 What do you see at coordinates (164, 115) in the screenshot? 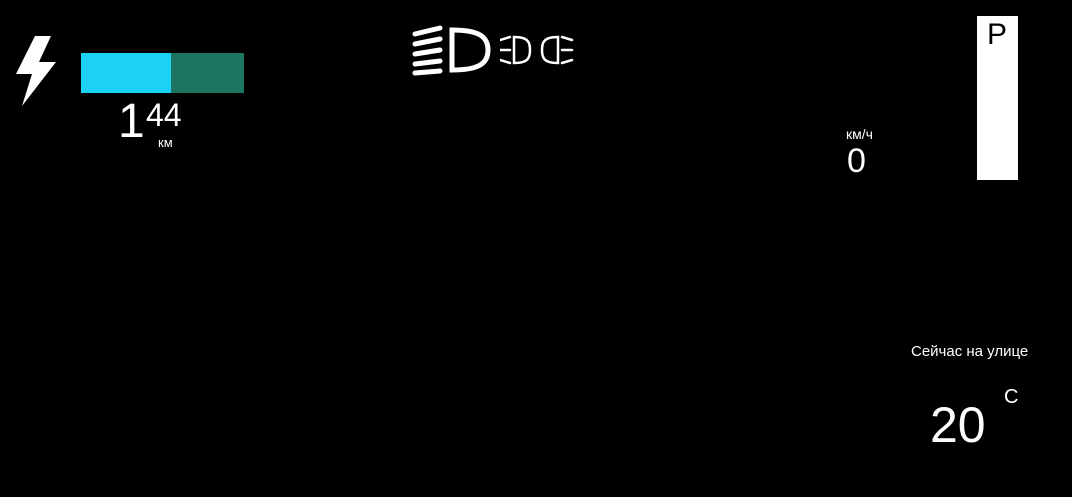
I see `range-fraction: 44` at bounding box center [164, 115].